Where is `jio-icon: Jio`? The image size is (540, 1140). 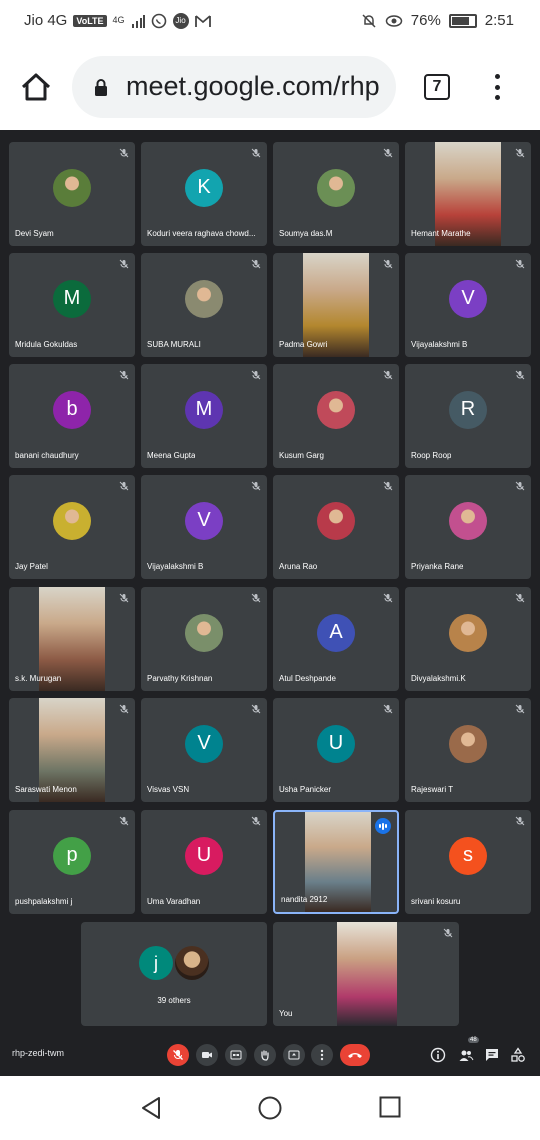
jio-icon: Jio is located at coordinates (180, 20).